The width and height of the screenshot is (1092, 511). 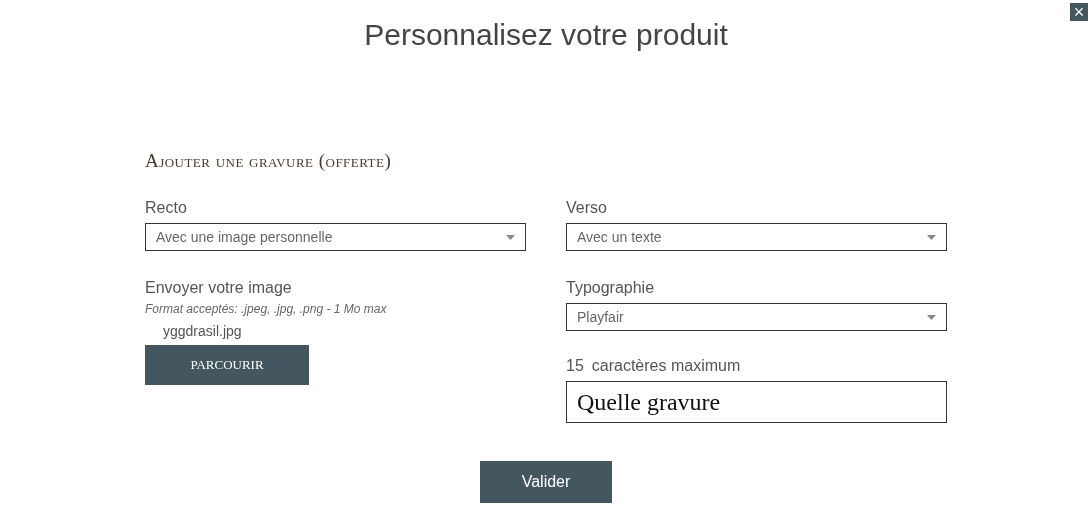 I want to click on verso-select: Avec un texte, so click(x=756, y=237).